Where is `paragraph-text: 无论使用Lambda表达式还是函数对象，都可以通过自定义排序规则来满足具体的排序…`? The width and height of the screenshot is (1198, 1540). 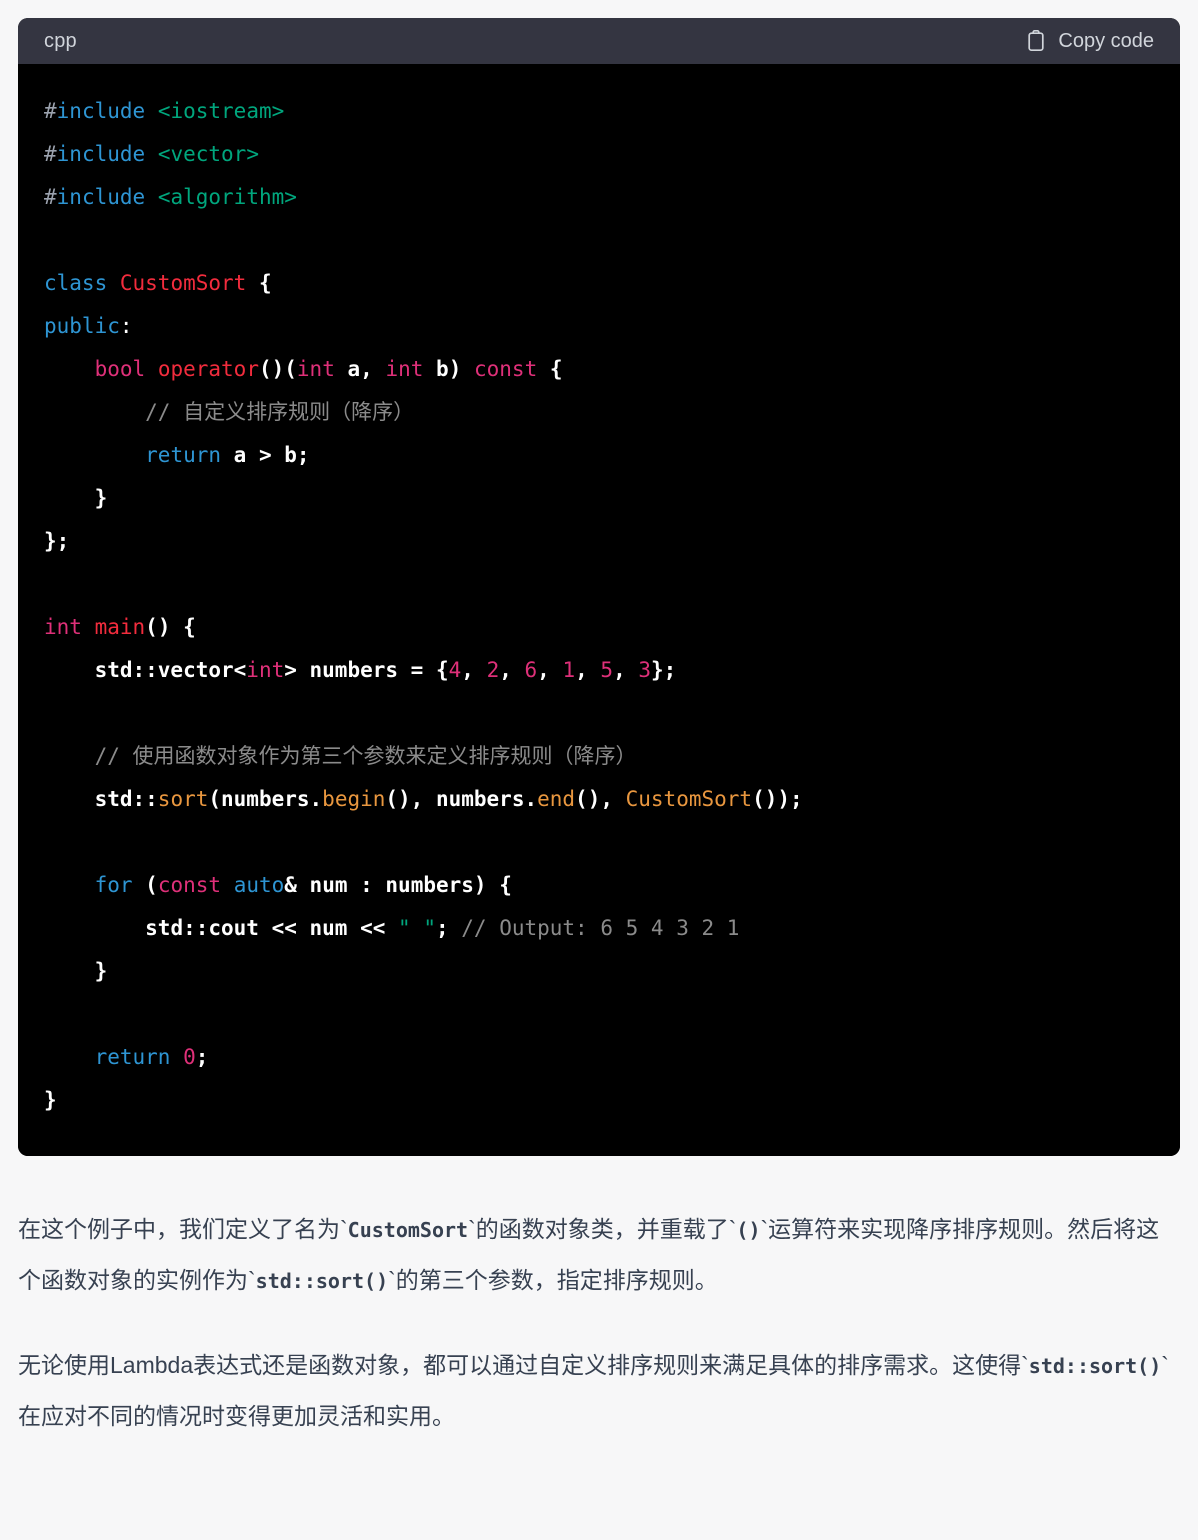
paragraph-text: 无论使用Lambda表达式还是函数对象，都可以通过自定义排序规则来满足具体的排序… is located at coordinates (523, 1365).